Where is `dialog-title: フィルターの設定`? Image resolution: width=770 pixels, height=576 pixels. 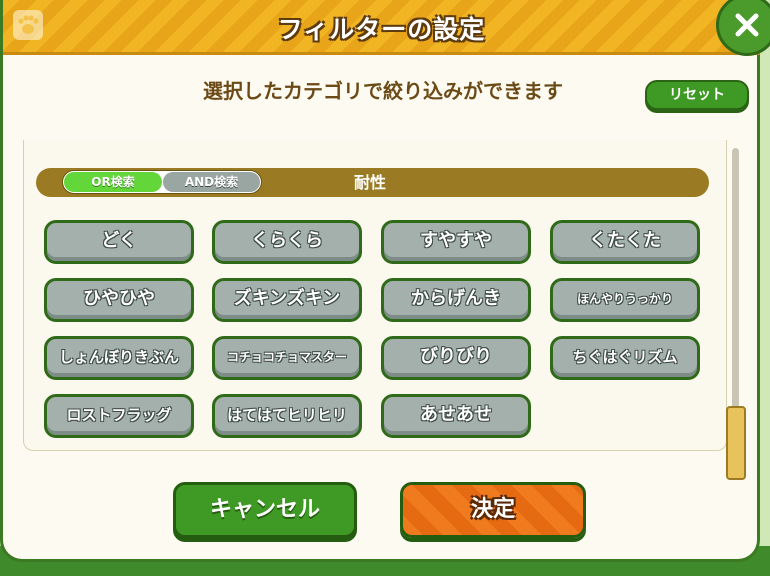
dialog-title: フィルターの設定 is located at coordinates (381, 29).